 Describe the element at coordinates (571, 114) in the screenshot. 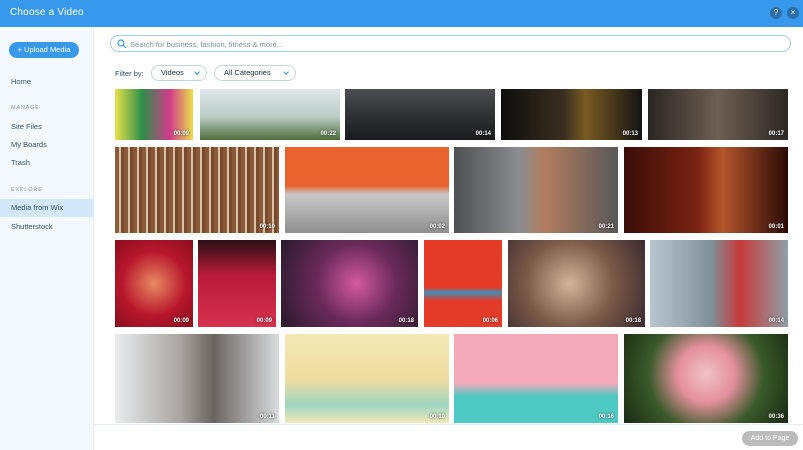

I see `video-thumbnail: 00:13` at that location.